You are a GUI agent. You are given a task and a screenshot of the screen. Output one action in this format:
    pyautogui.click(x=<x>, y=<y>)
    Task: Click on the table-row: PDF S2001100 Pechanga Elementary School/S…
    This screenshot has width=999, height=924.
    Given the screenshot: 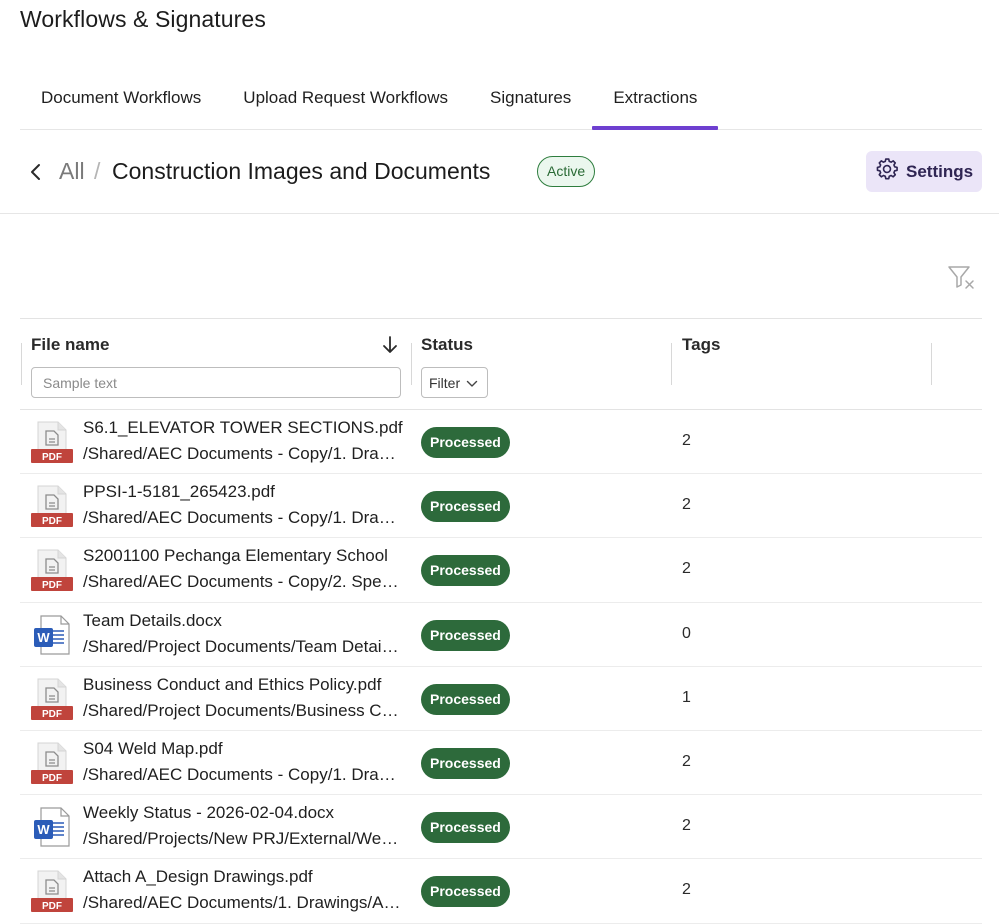 What is the action you would take?
    pyautogui.click(x=501, y=570)
    